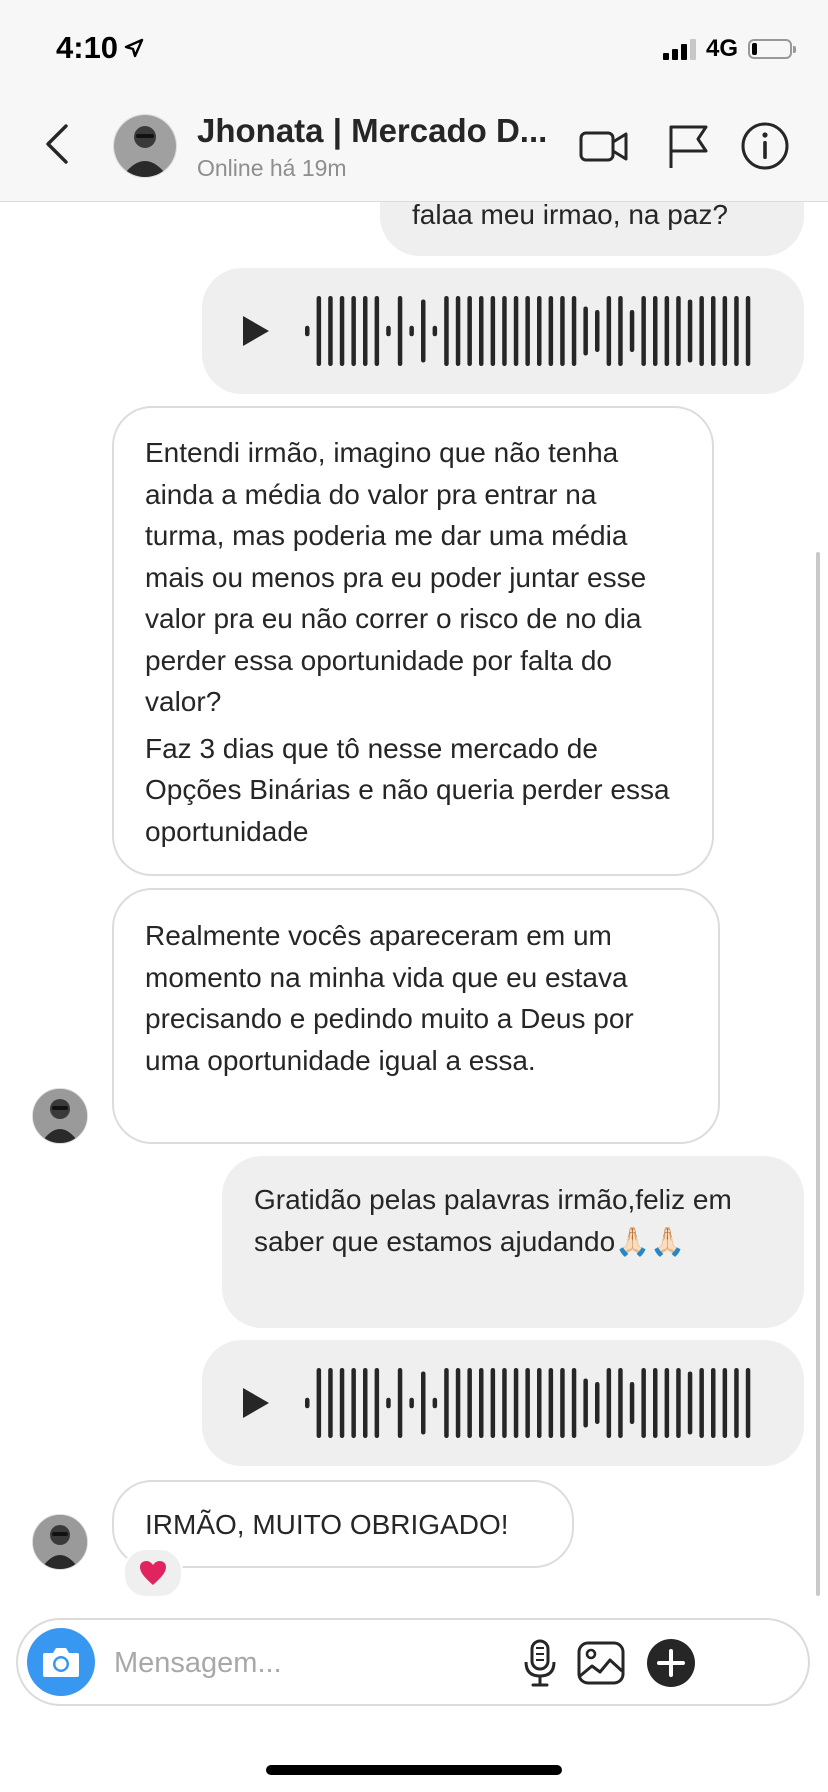 The width and height of the screenshot is (828, 1792). I want to click on add-icon, so click(671, 1663).